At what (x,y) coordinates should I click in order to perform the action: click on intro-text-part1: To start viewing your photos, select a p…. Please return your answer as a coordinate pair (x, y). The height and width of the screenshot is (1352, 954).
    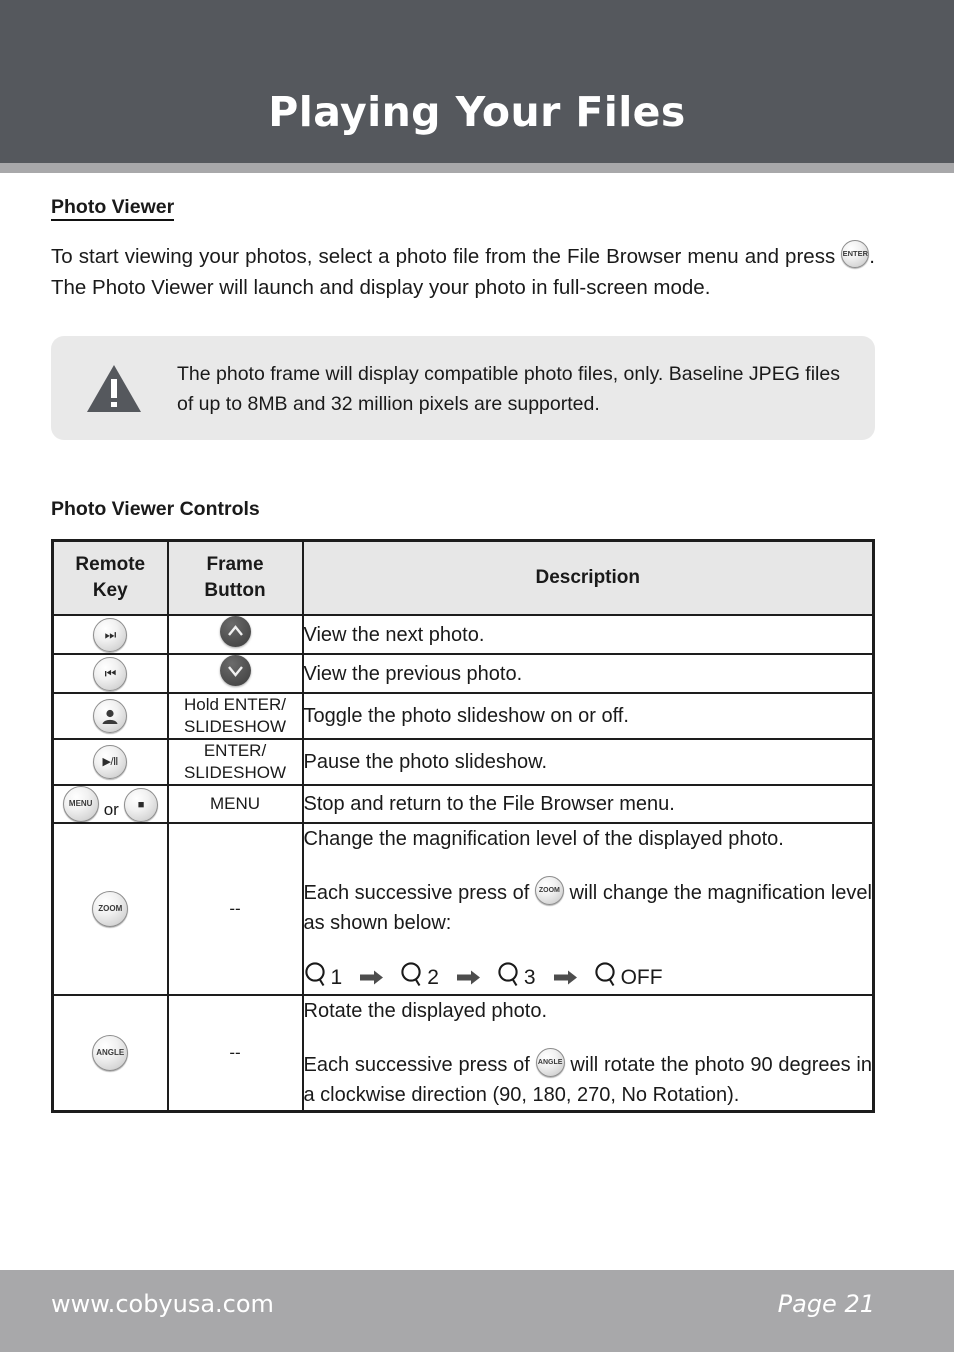
    Looking at the image, I should click on (446, 257).